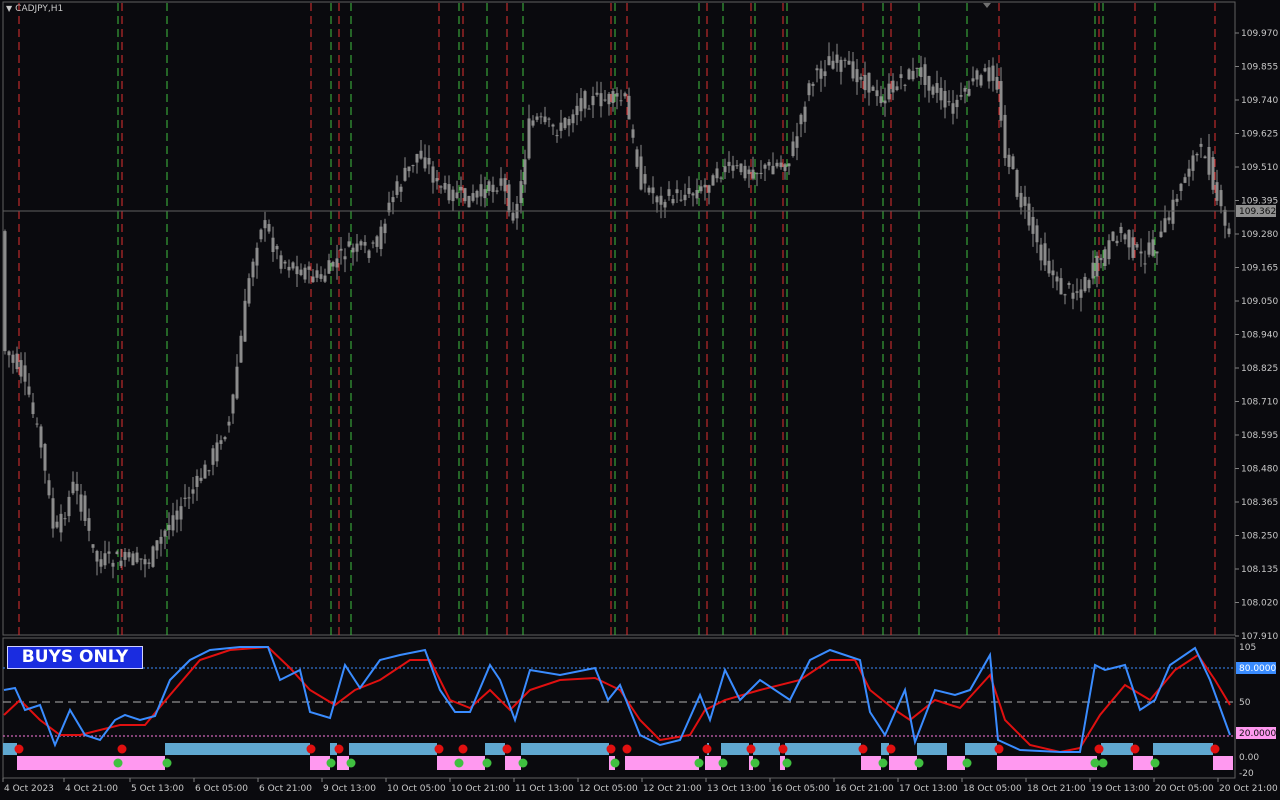 The image size is (1280, 800). Describe the element at coordinates (928, 789) in the screenshot. I see `time-label: 17 Oct 13:00` at that location.